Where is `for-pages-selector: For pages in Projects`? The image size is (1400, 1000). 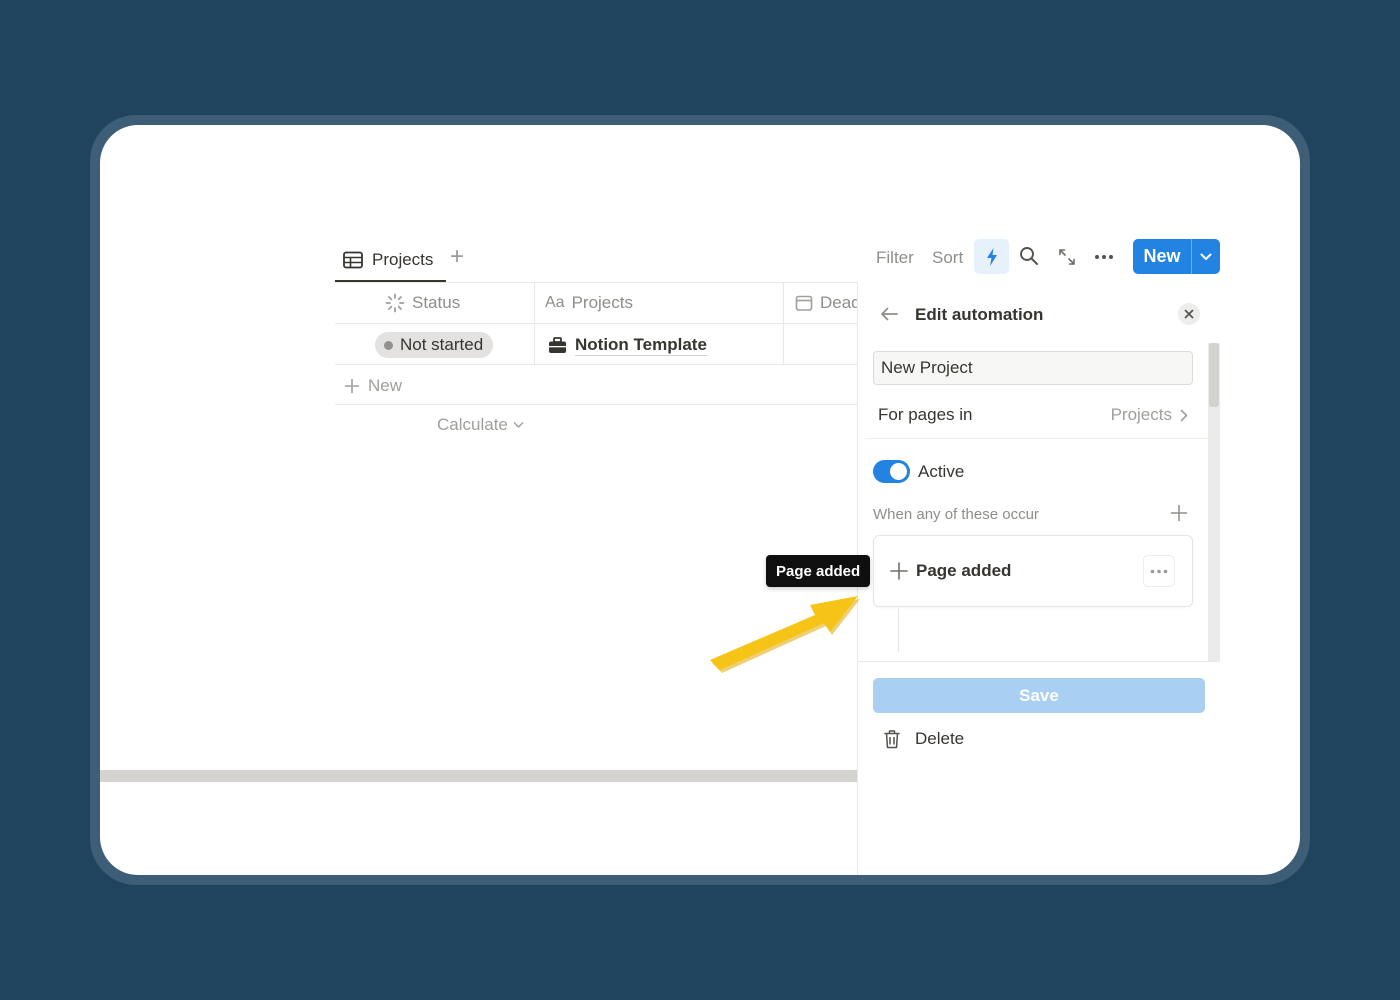
for-pages-selector: For pages in Projects is located at coordinates (1033, 415).